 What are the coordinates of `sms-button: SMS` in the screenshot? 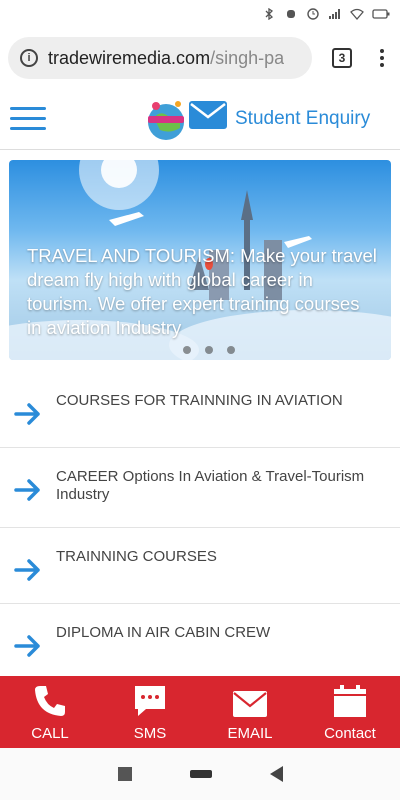 It's located at (150, 712).